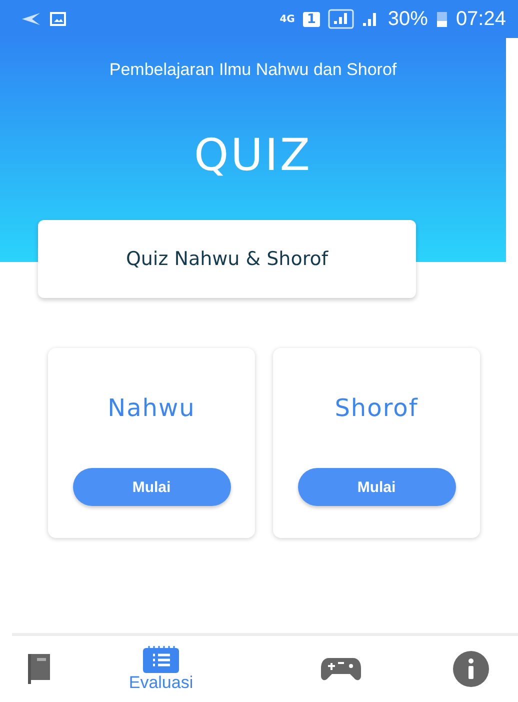  What do you see at coordinates (253, 70) in the screenshot?
I see `app-subtitle: Pembelajaran Ilmu Nahwu dan Shorof` at bounding box center [253, 70].